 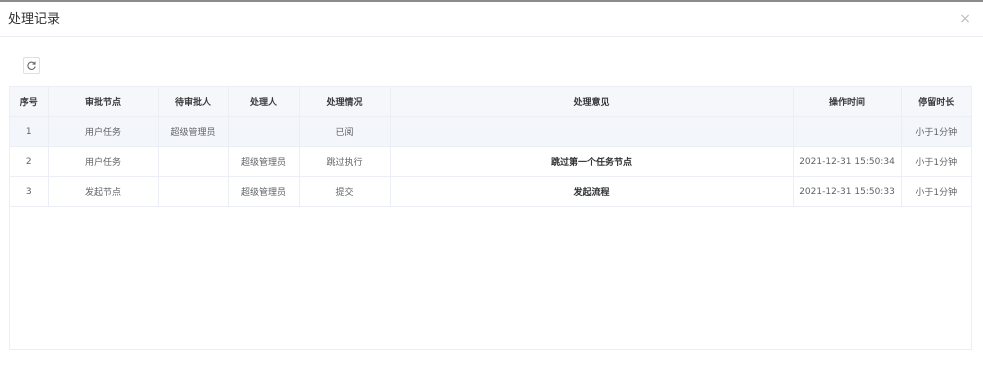 I want to click on cell-status: 跳过执行, so click(x=345, y=161).